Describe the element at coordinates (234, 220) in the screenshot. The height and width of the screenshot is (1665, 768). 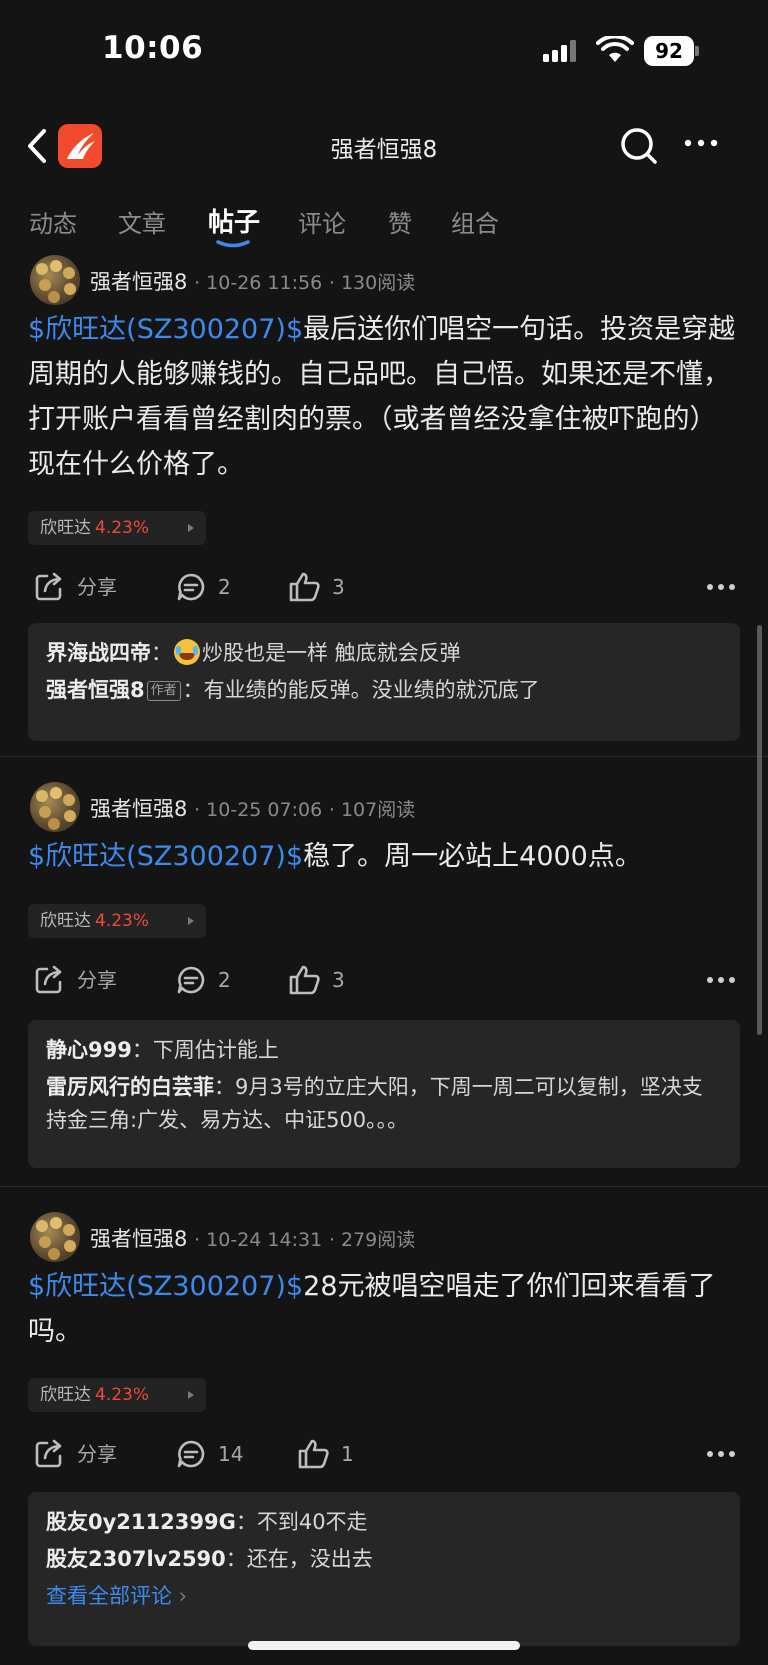
I see `tab-posts: 帖子` at that location.